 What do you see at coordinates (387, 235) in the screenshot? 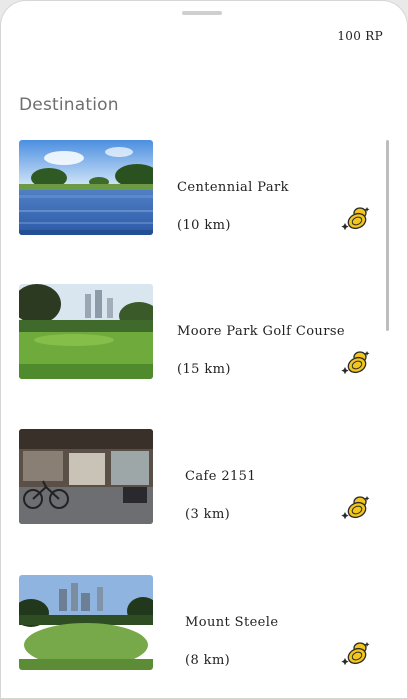
I see `scrollbar` at bounding box center [387, 235].